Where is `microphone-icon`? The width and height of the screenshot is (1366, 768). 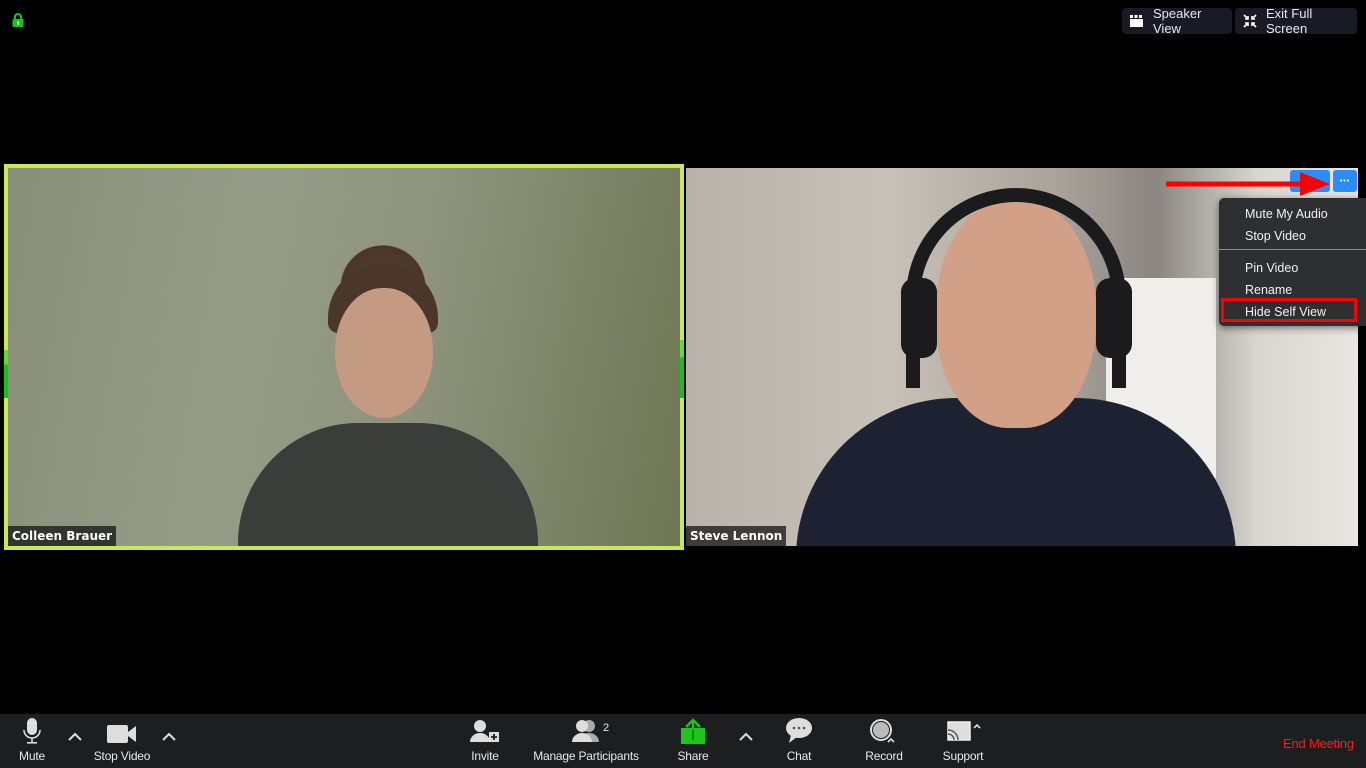
microphone-icon is located at coordinates (32, 729).